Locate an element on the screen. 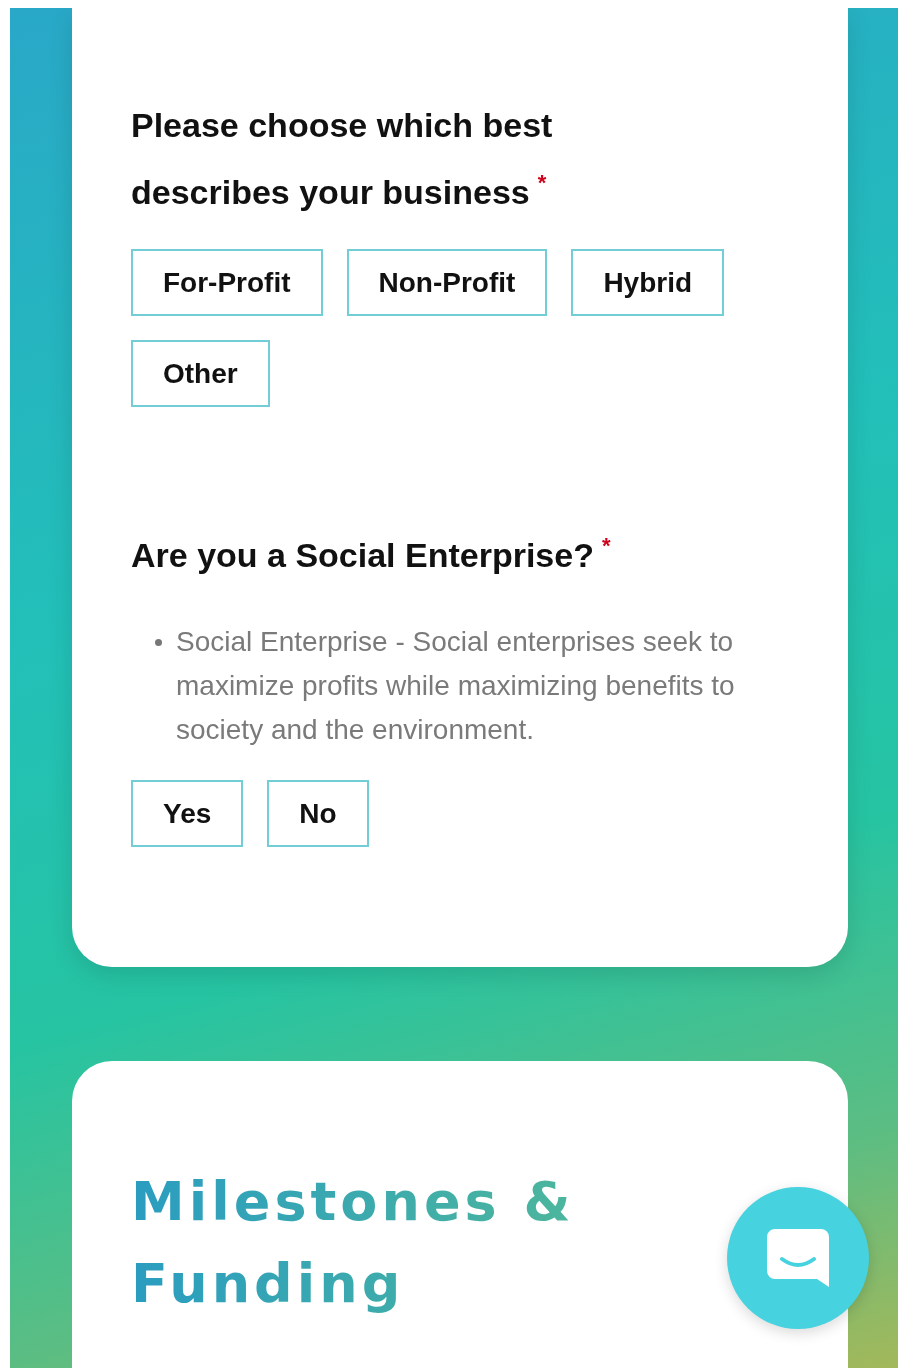  option-button: Non-Profit is located at coordinates (447, 282).